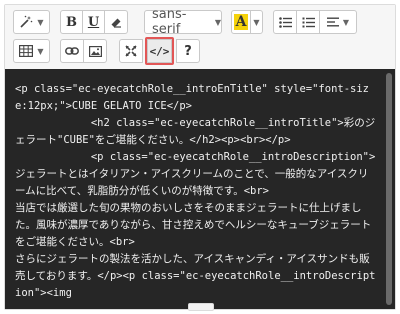 This screenshot has width=400, height=314. I want to click on help-button: ?, so click(188, 51).